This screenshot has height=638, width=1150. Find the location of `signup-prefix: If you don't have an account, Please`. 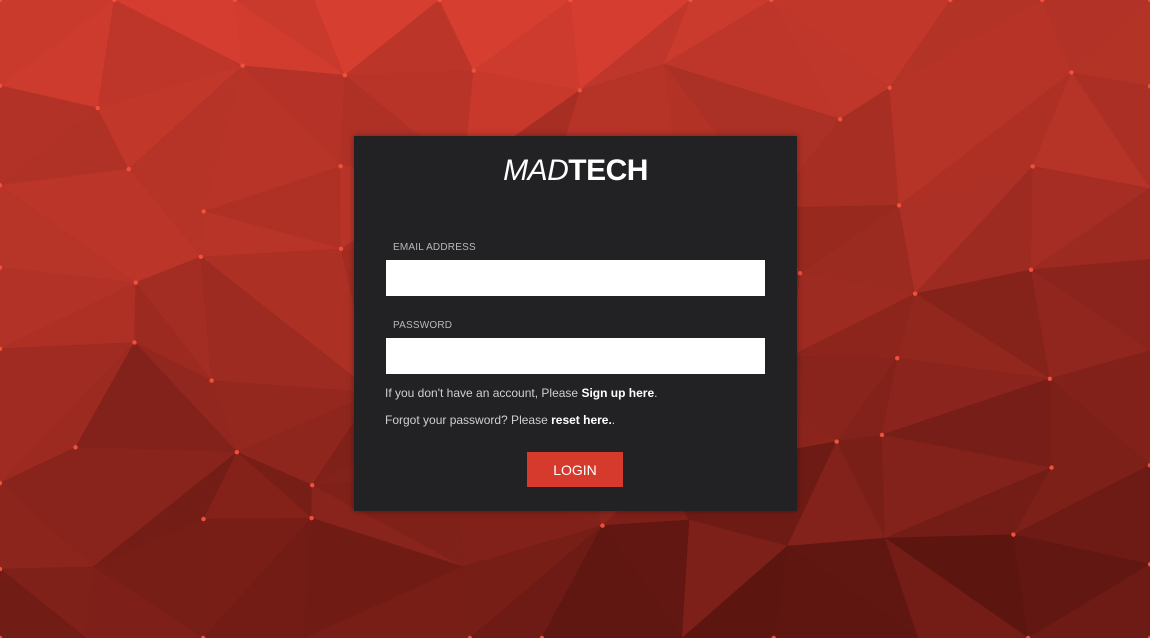

signup-prefix: If you don't have an account, Please is located at coordinates (483, 393).